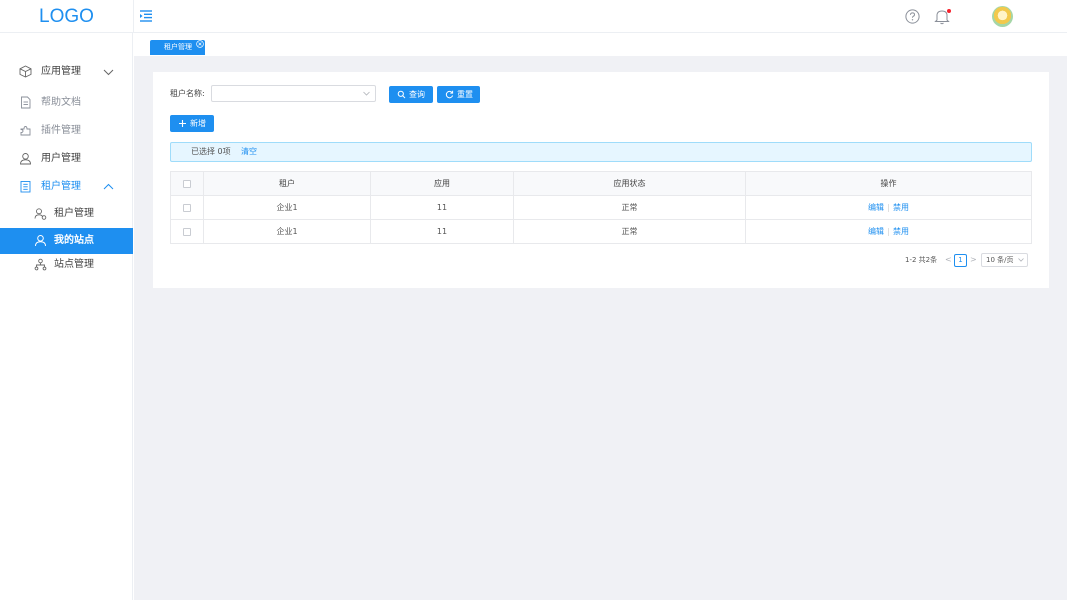 The width and height of the screenshot is (1067, 600). Describe the element at coordinates (187, 93) in the screenshot. I see `tenant-name-label: 租户名称:` at that location.